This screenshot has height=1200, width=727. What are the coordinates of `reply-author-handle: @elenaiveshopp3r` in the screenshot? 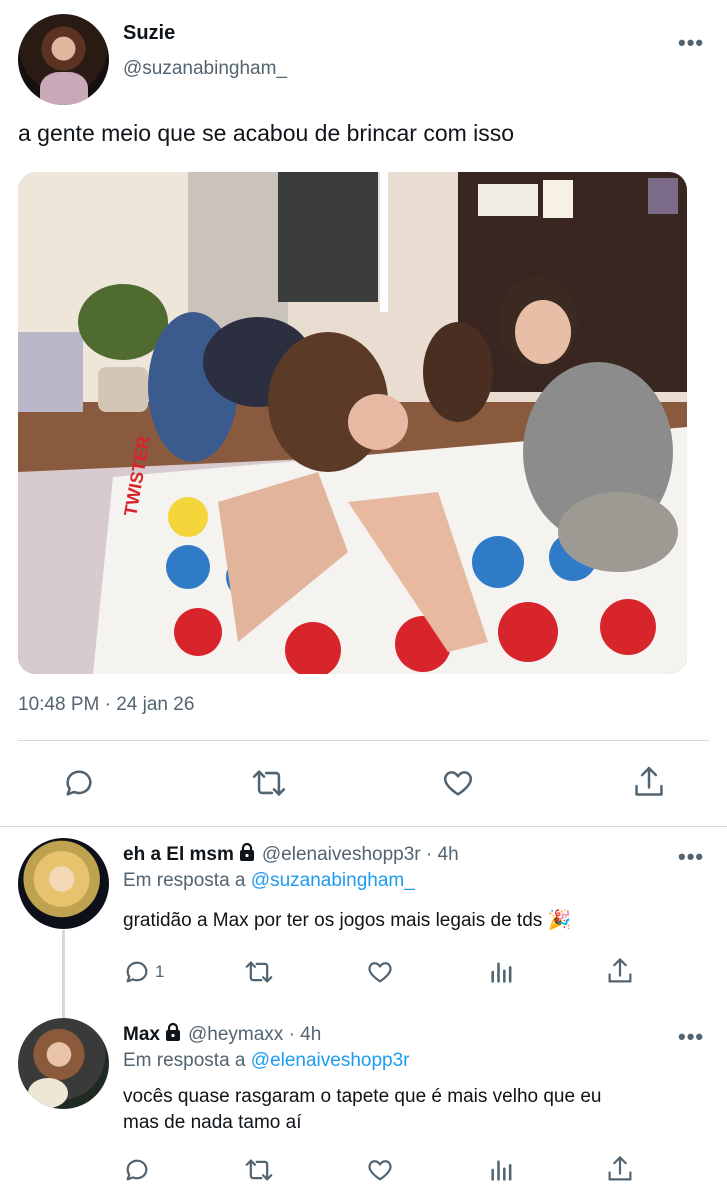 It's located at (341, 854).